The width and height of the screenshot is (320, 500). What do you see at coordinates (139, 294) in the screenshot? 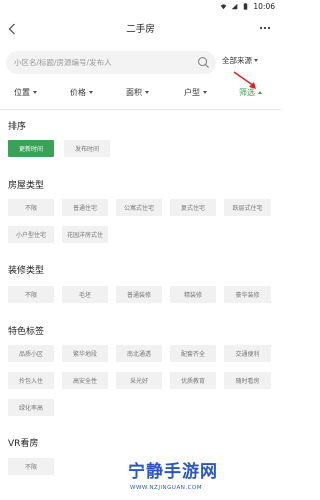
I see `decoration-chip: 普通装修` at bounding box center [139, 294].